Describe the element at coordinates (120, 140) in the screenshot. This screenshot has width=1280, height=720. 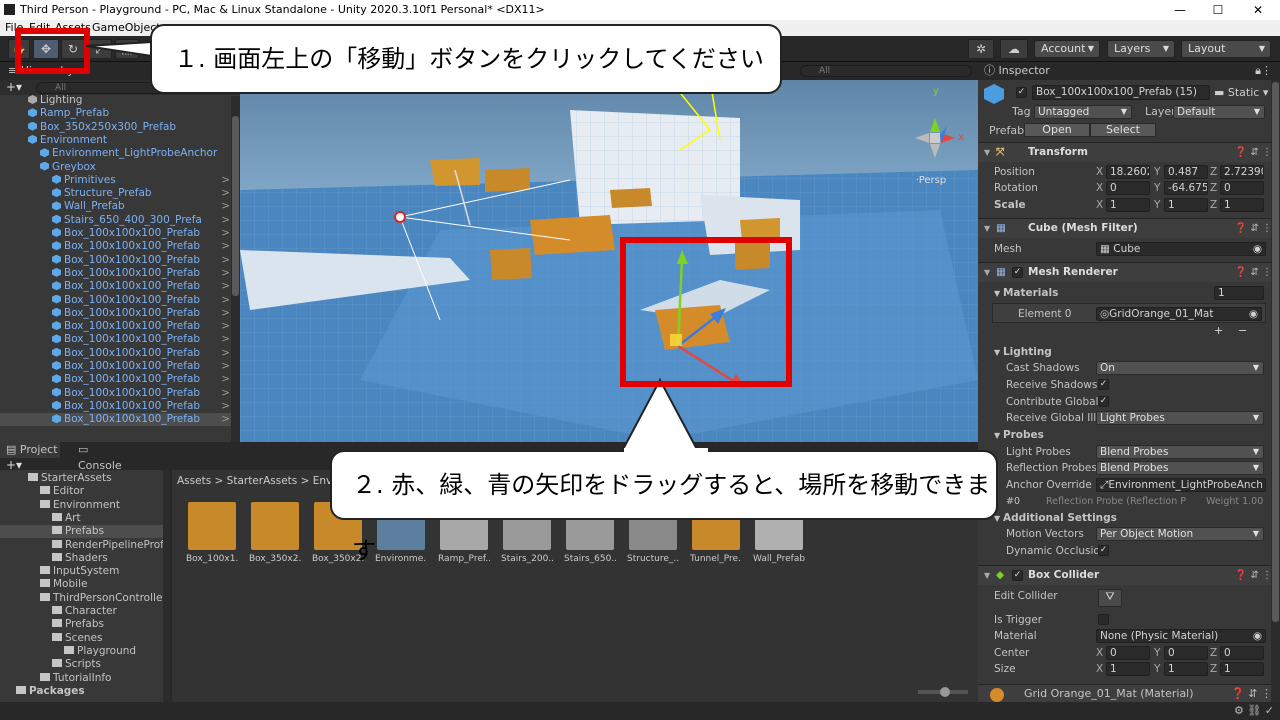
I see `hierarchy-item: Environment` at that location.